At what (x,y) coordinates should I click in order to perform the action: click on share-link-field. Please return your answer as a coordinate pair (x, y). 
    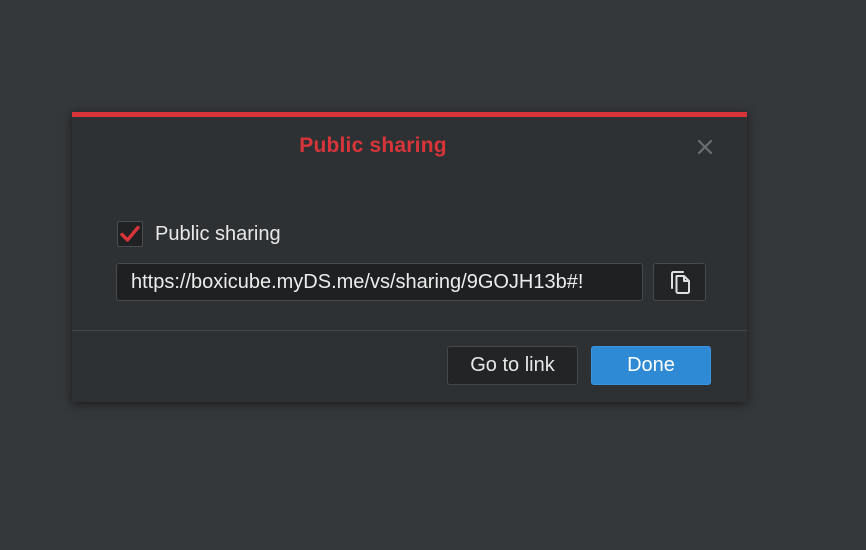
    Looking at the image, I should click on (379, 282).